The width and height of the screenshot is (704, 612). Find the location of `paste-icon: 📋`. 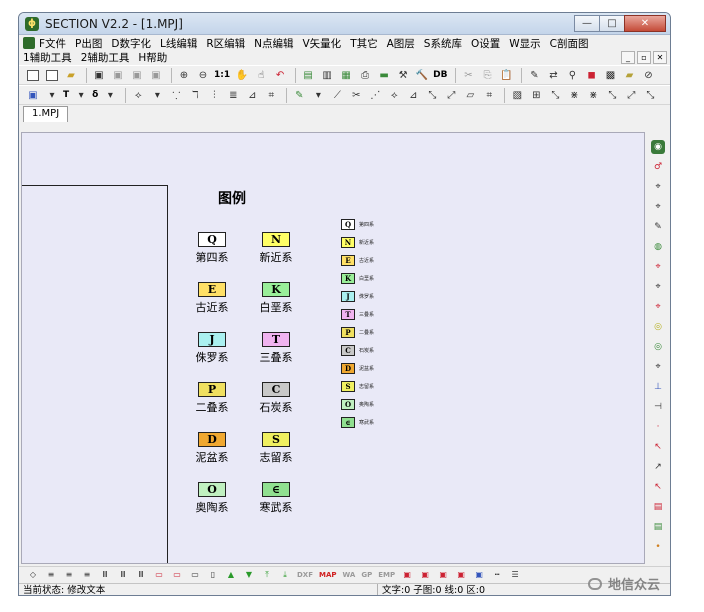

paste-icon: 📋 is located at coordinates (506, 75).